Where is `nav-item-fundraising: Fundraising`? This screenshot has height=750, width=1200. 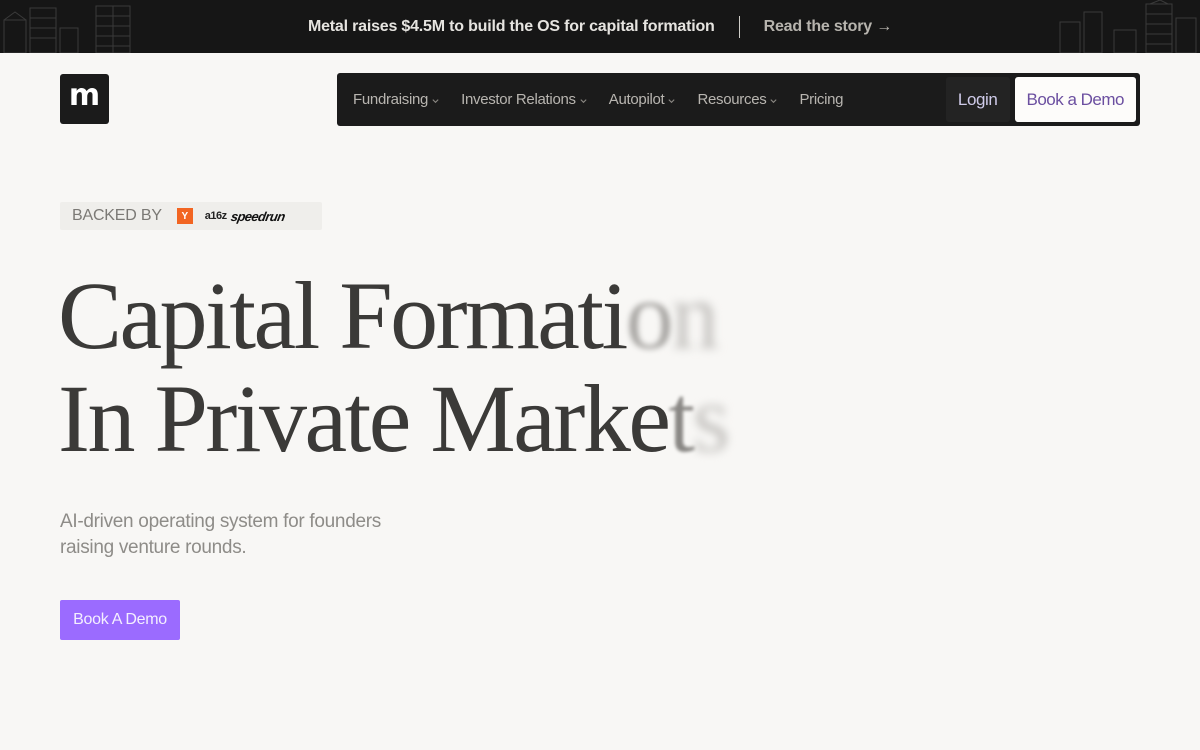 nav-item-fundraising: Fundraising is located at coordinates (396, 99).